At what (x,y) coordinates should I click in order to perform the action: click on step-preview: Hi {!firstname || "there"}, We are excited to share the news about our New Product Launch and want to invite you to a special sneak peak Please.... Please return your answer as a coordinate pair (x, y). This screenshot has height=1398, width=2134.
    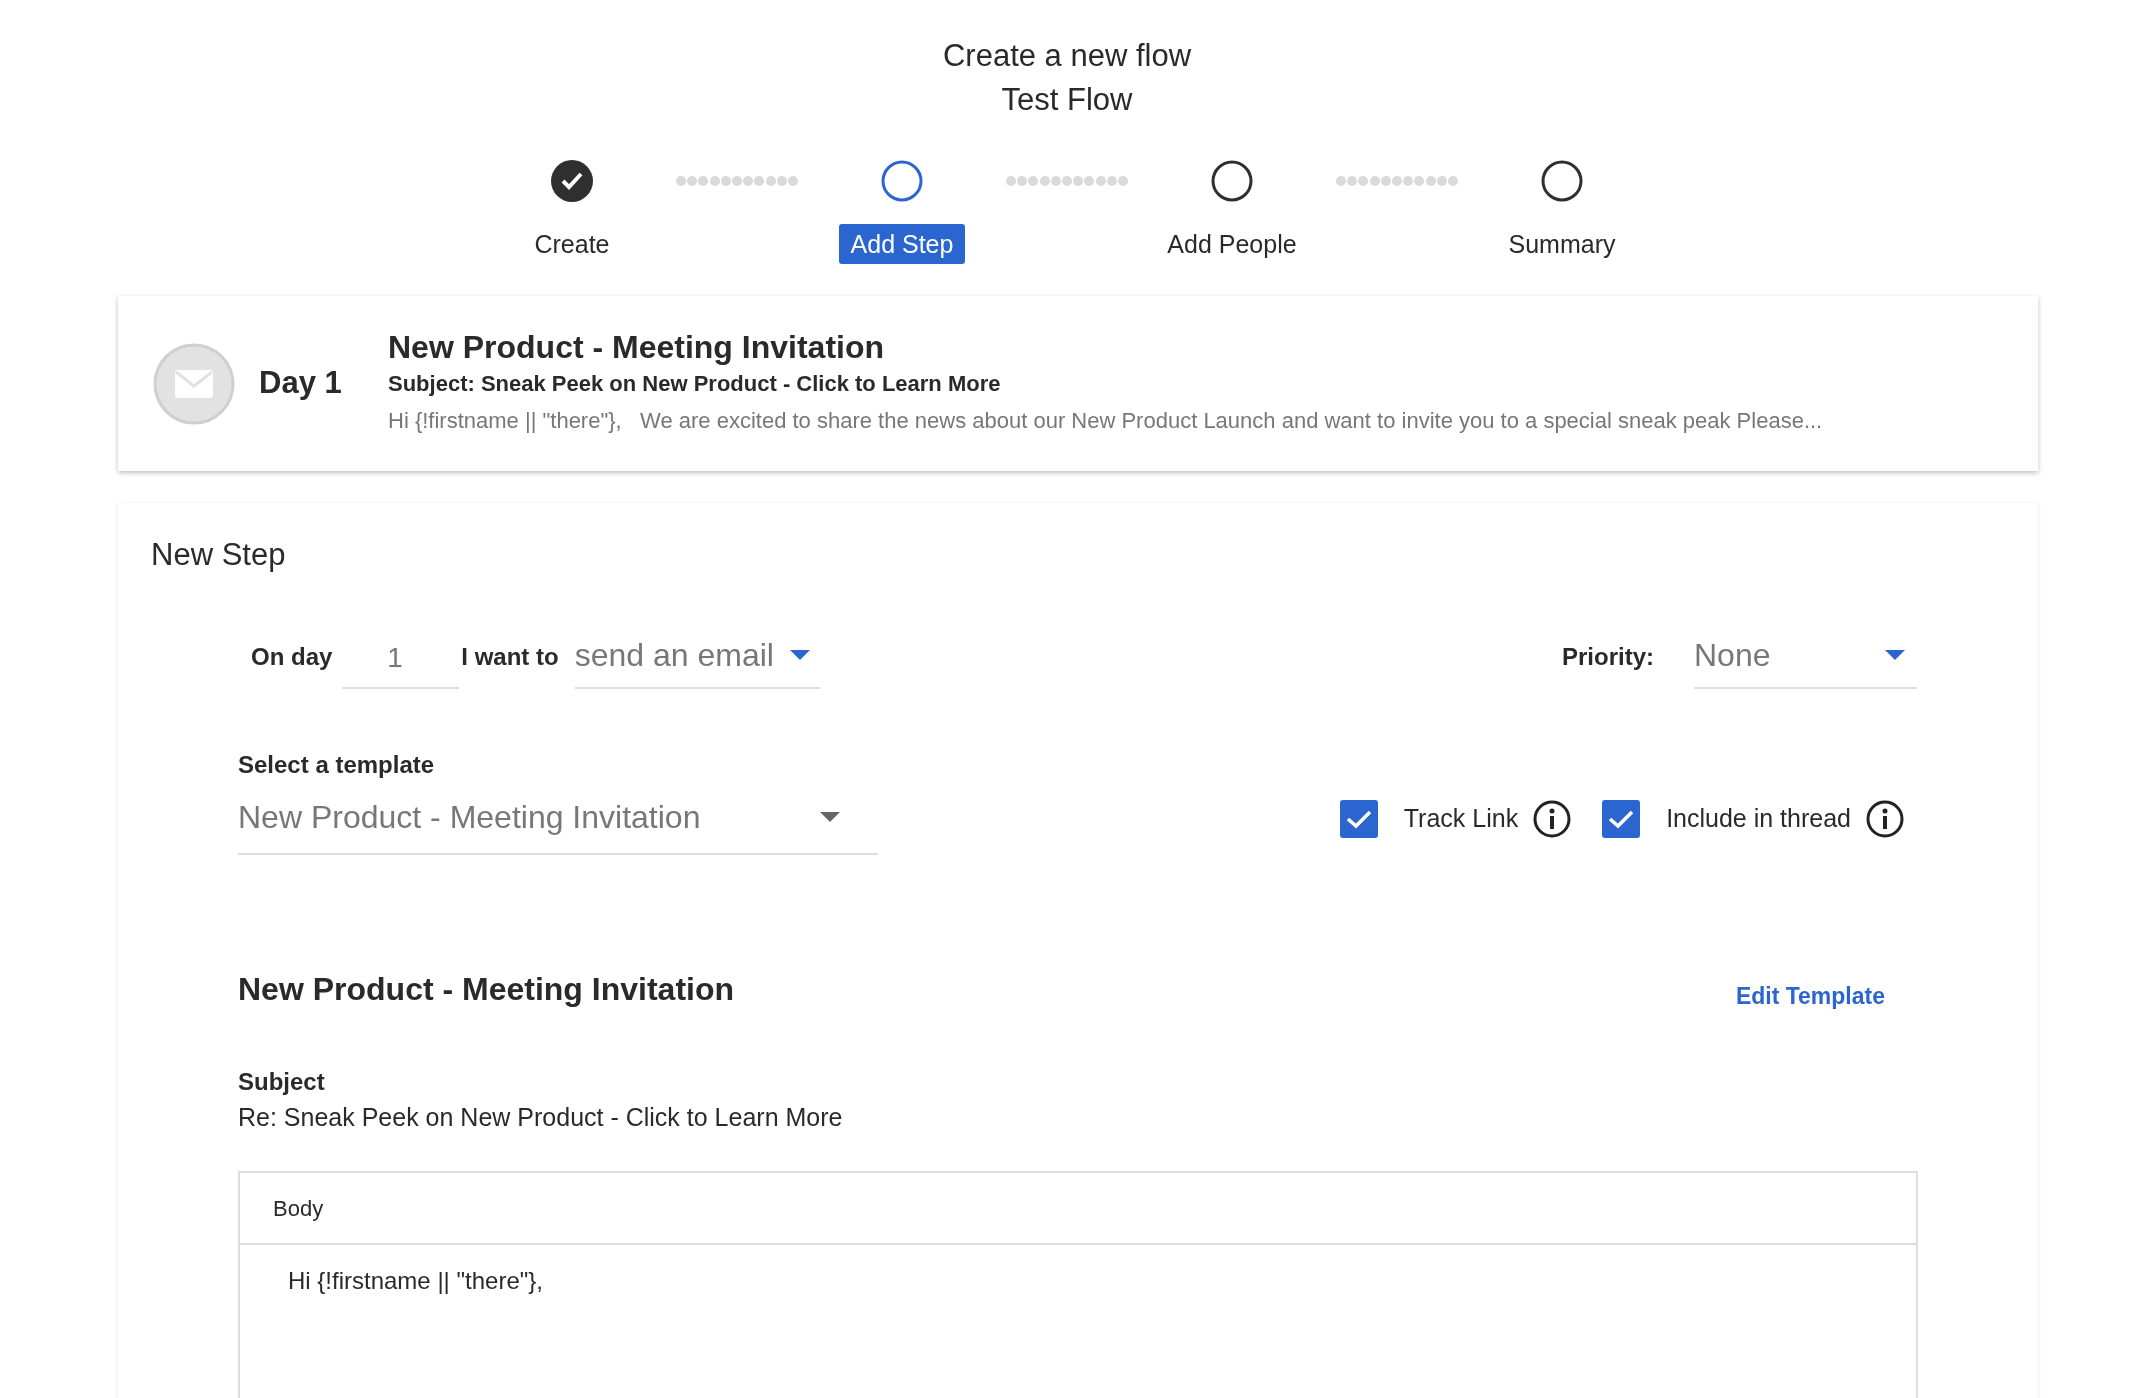
    Looking at the image, I should click on (1105, 420).